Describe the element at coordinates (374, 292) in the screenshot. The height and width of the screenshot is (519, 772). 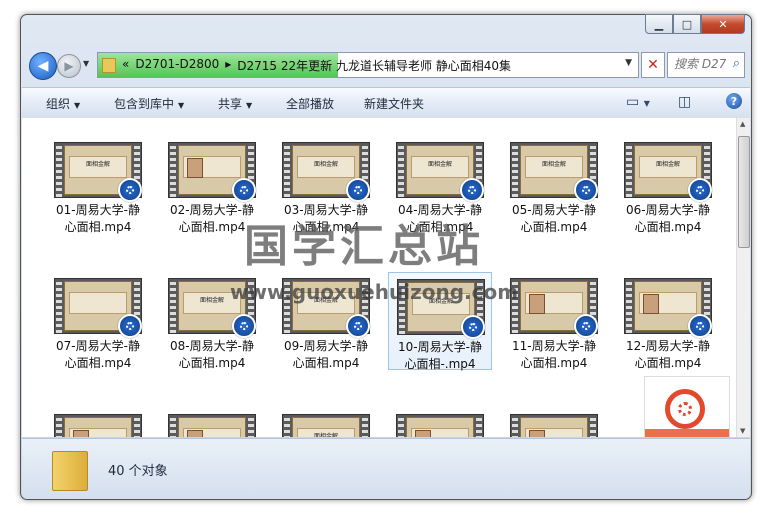
I see `watermark-url: www.guoxuehuizong.com` at that location.